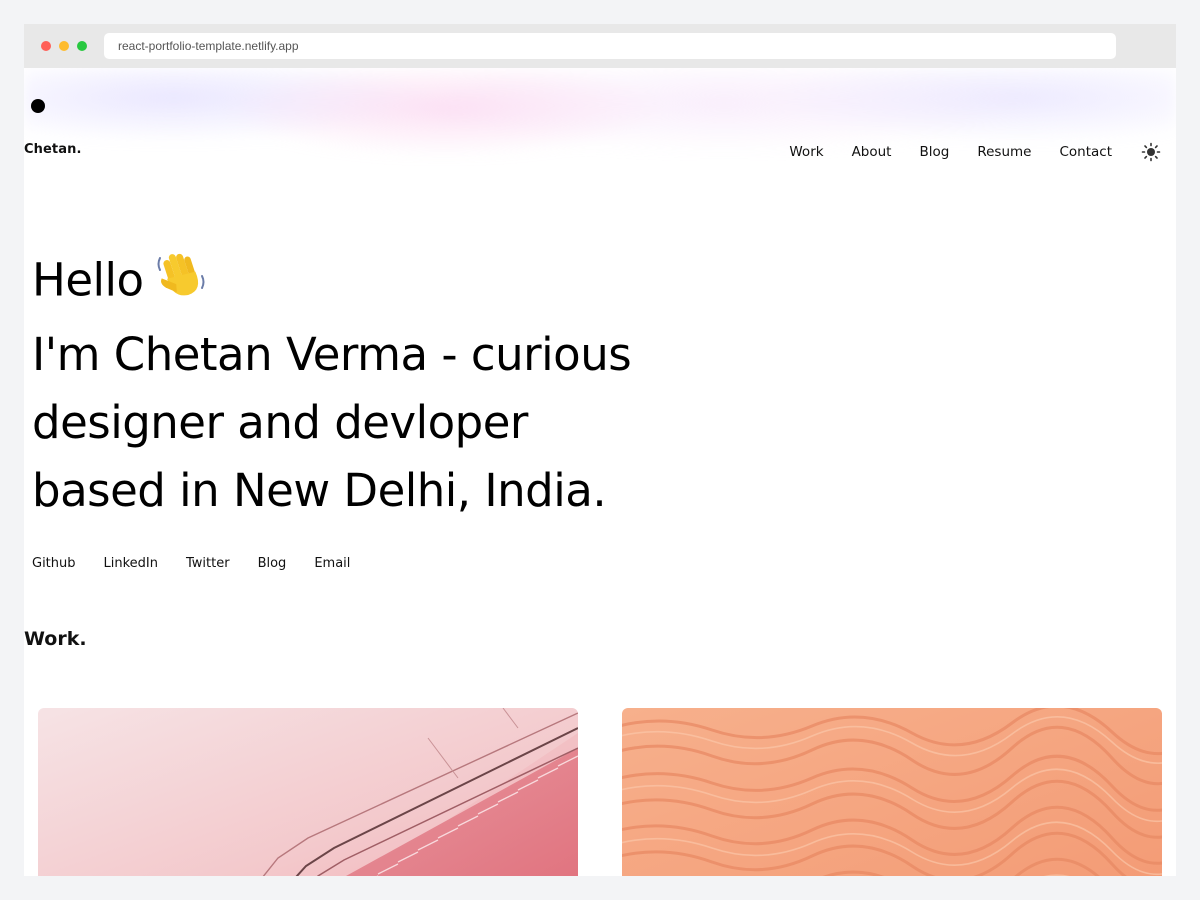 The height and width of the screenshot is (900, 1200). I want to click on hero-line-1: Hello, so click(412, 283).